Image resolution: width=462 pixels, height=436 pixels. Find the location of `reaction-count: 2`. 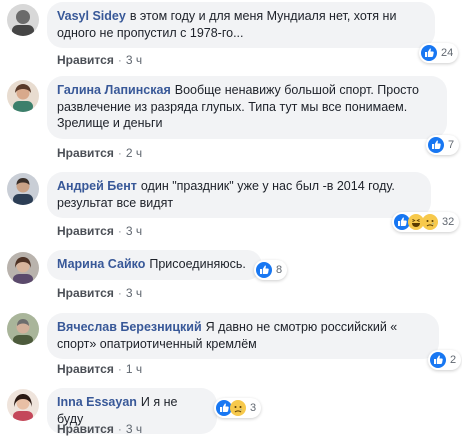

reaction-count: 2 is located at coordinates (453, 360).